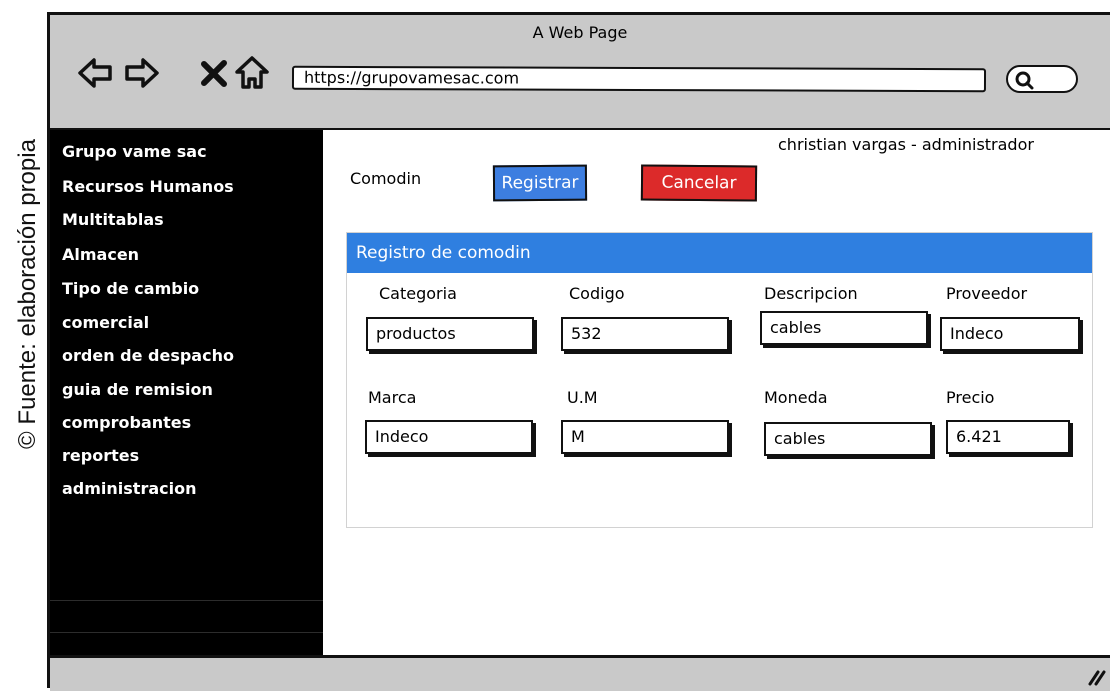 The width and height of the screenshot is (1110, 691). What do you see at coordinates (130, 288) in the screenshot?
I see `sidebar-item-tipo-de-cambio: Tipo de cambio` at bounding box center [130, 288].